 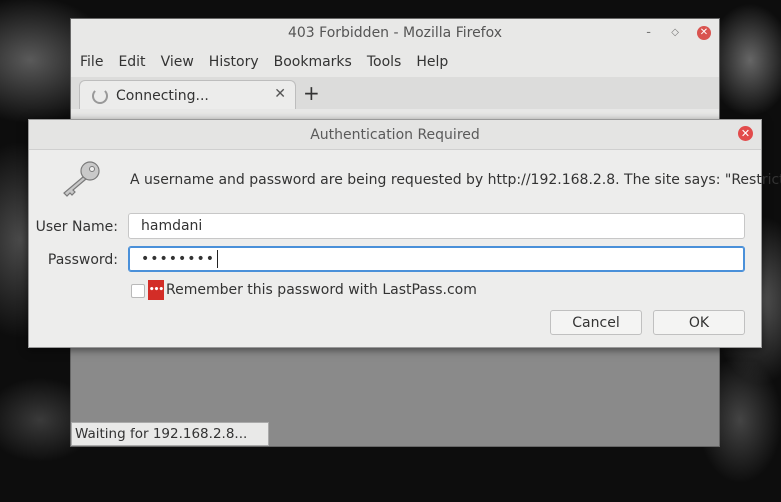 What do you see at coordinates (131, 62) in the screenshot?
I see `menu-edit: Edit` at bounding box center [131, 62].